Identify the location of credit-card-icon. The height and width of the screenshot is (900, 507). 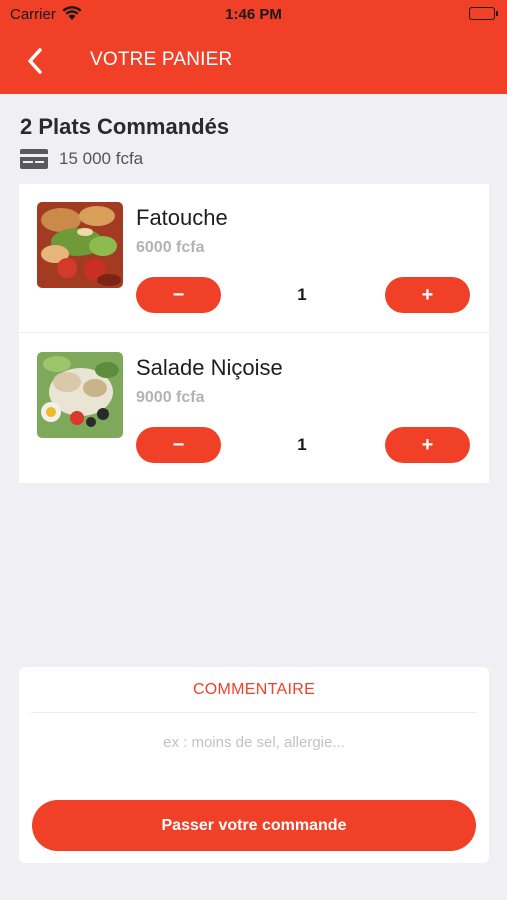
(34, 161).